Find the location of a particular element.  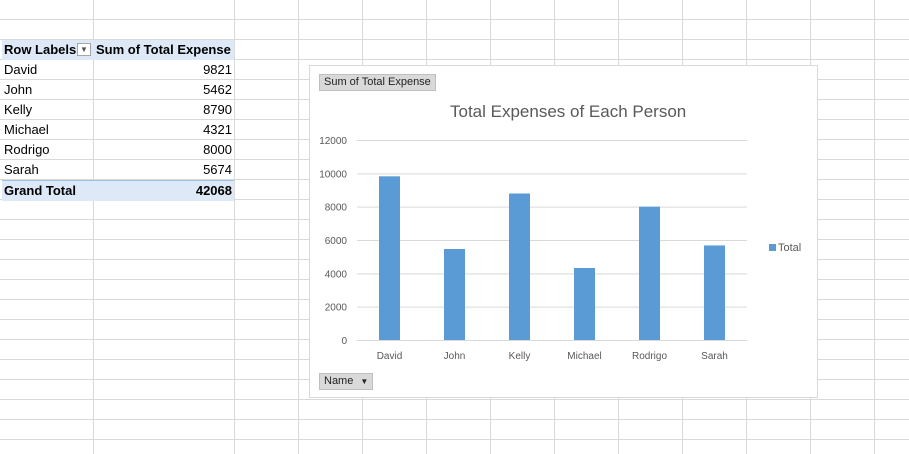

bar-michael is located at coordinates (584, 303).